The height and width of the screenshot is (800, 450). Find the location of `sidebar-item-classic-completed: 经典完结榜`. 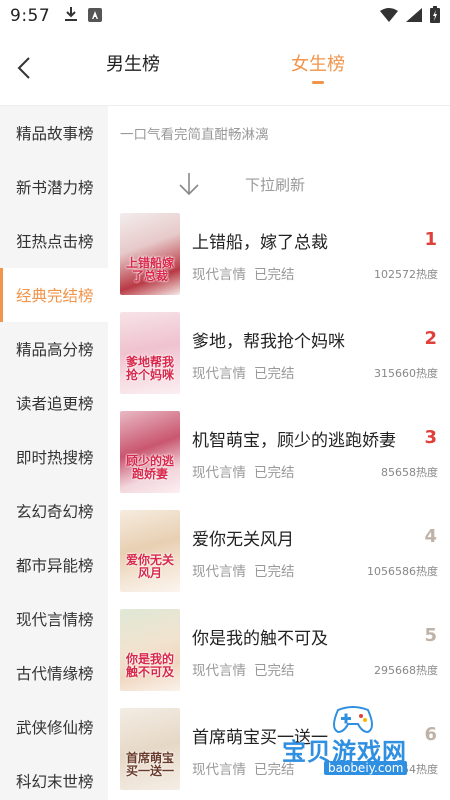

sidebar-item-classic-completed: 经典完结榜 is located at coordinates (54, 295).